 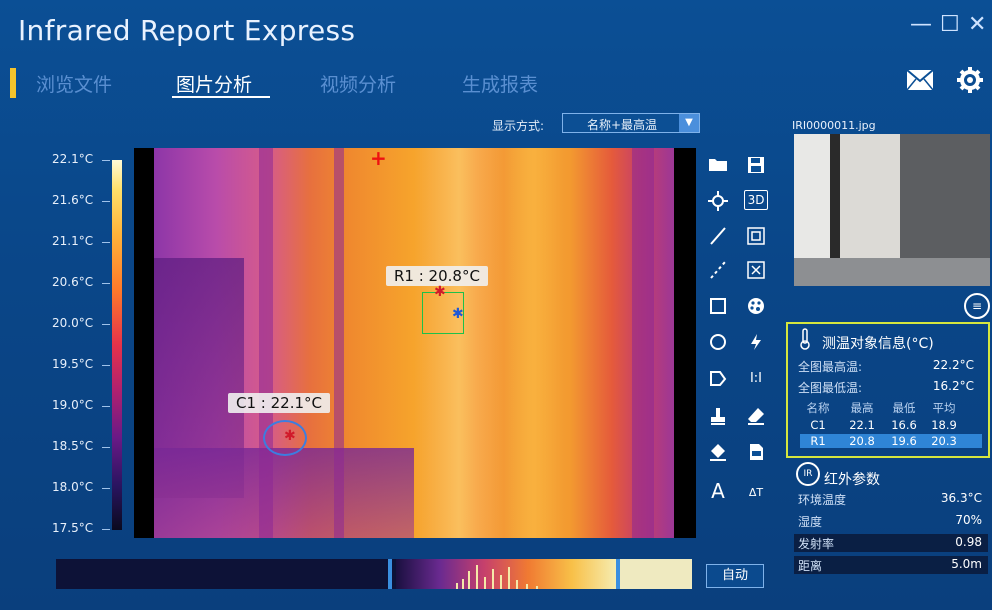 What do you see at coordinates (810, 566) in the screenshot?
I see `ir-param-label: 距离` at bounding box center [810, 566].